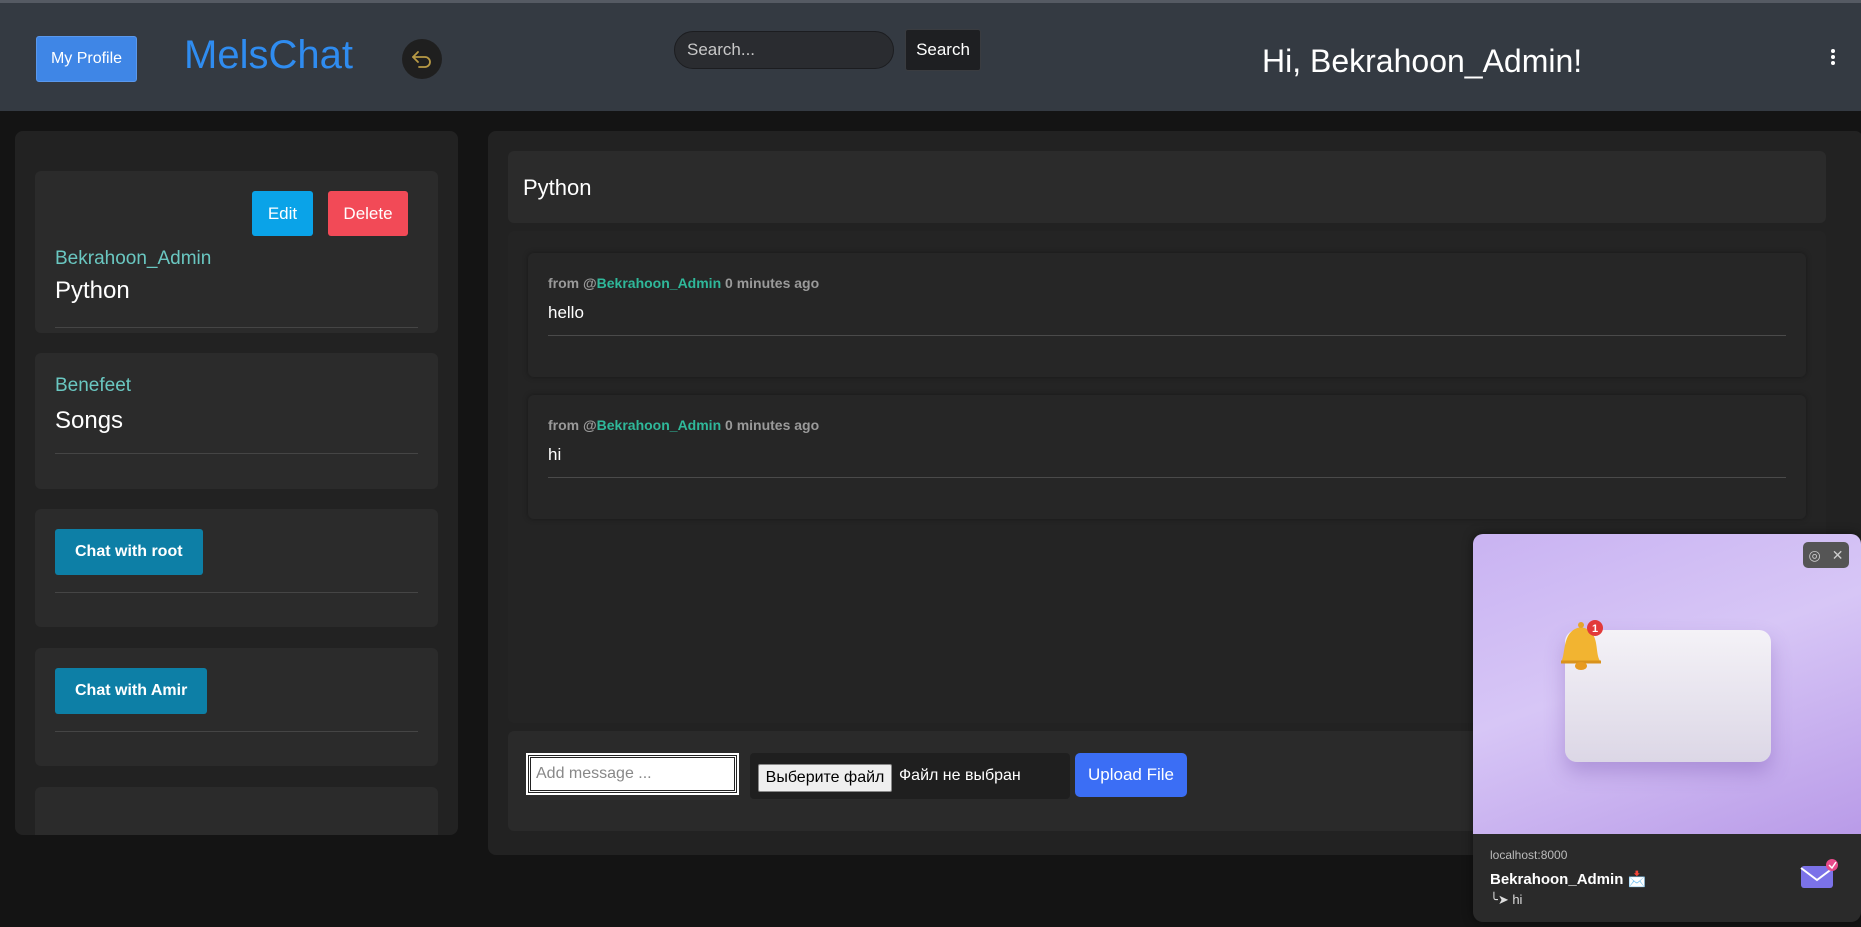 This screenshot has width=1861, height=927. I want to click on message-input, so click(632, 774).